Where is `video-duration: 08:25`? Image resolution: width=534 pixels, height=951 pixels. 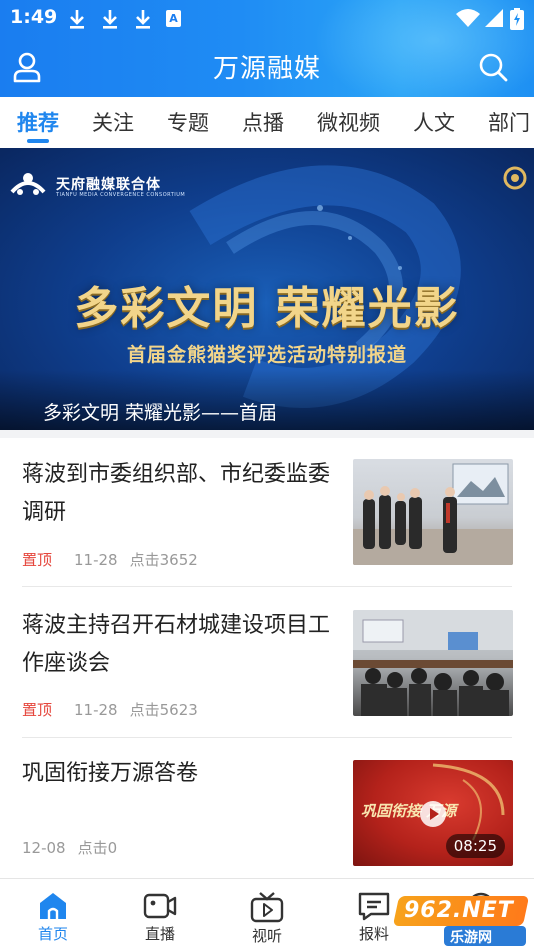 video-duration: 08:25 is located at coordinates (475, 846).